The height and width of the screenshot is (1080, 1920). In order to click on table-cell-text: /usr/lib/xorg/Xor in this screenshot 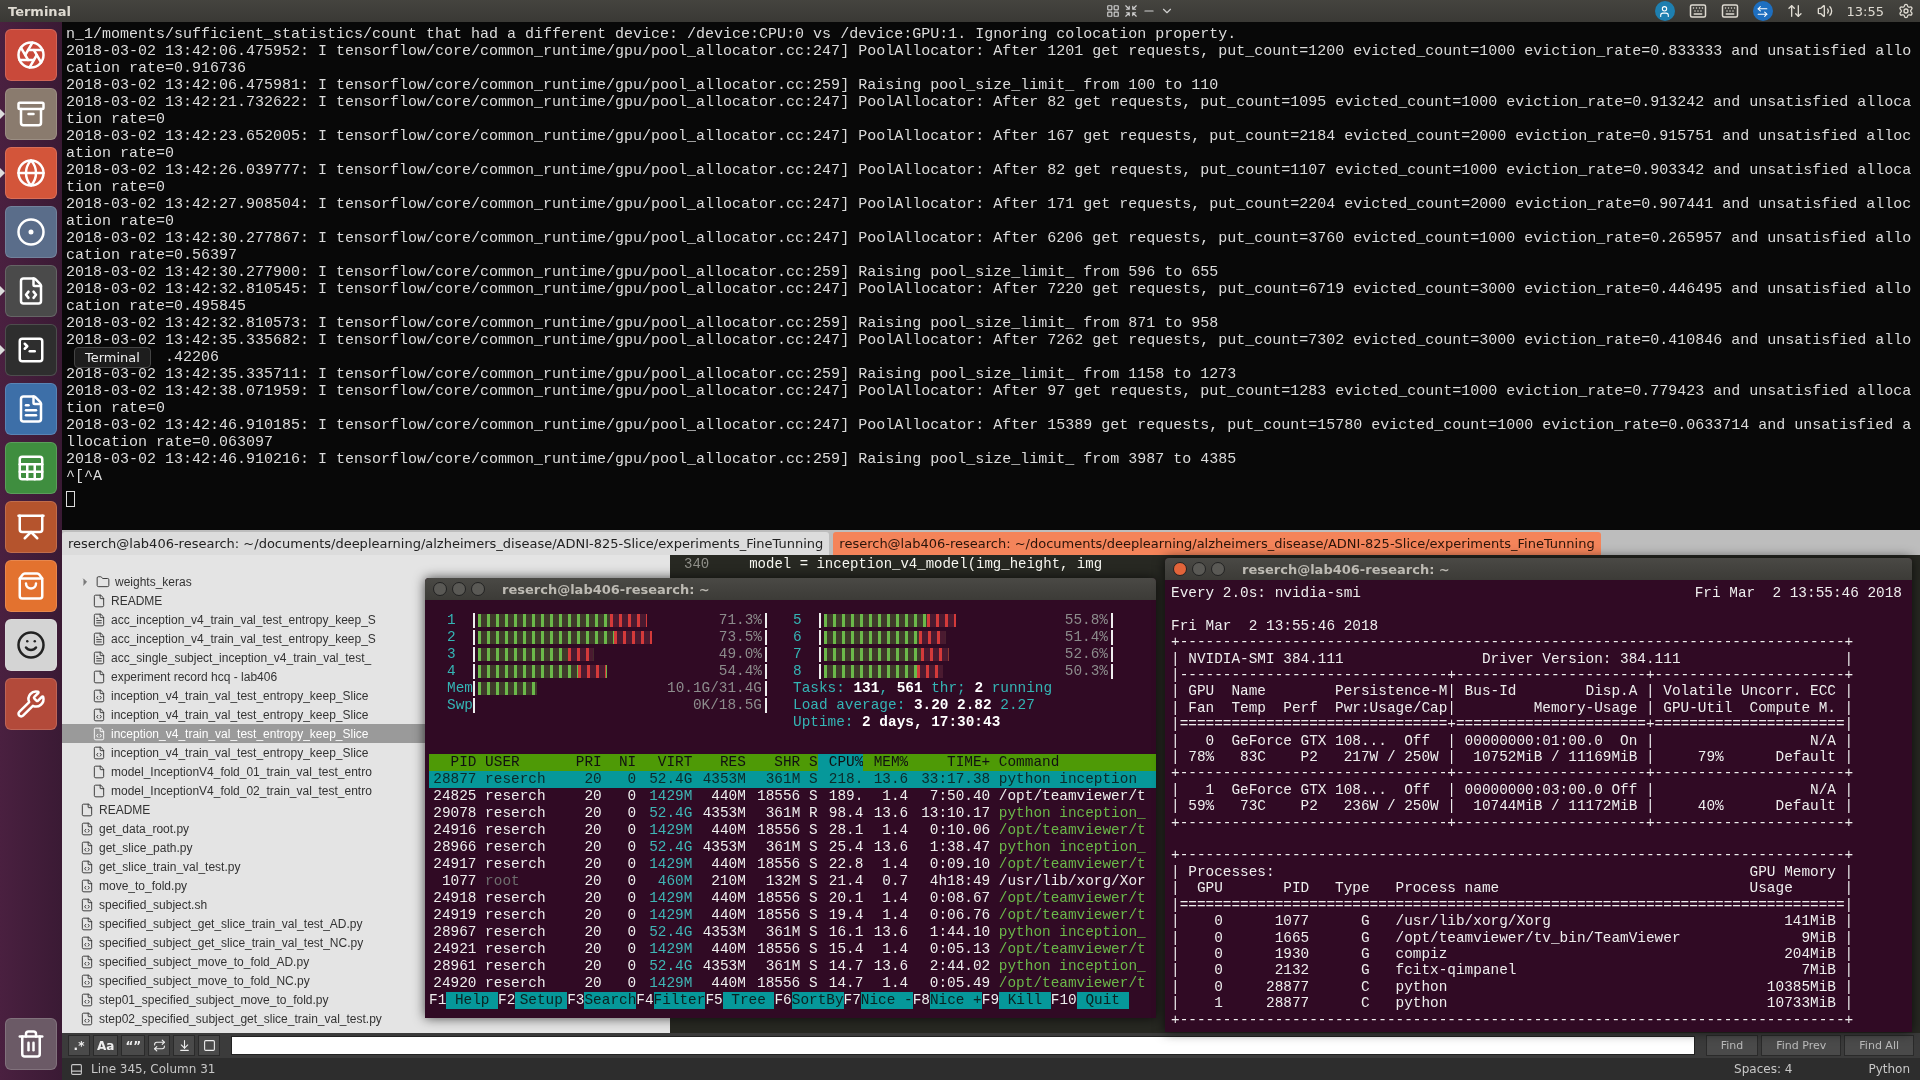, I will do `click(1072, 881)`.